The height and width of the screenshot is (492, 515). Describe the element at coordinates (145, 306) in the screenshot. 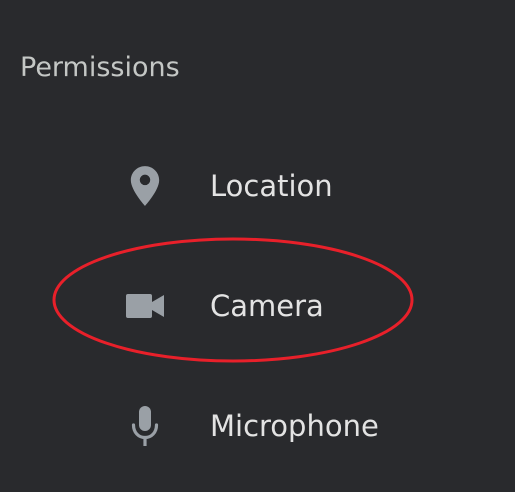

I see `videocam-icon` at that location.